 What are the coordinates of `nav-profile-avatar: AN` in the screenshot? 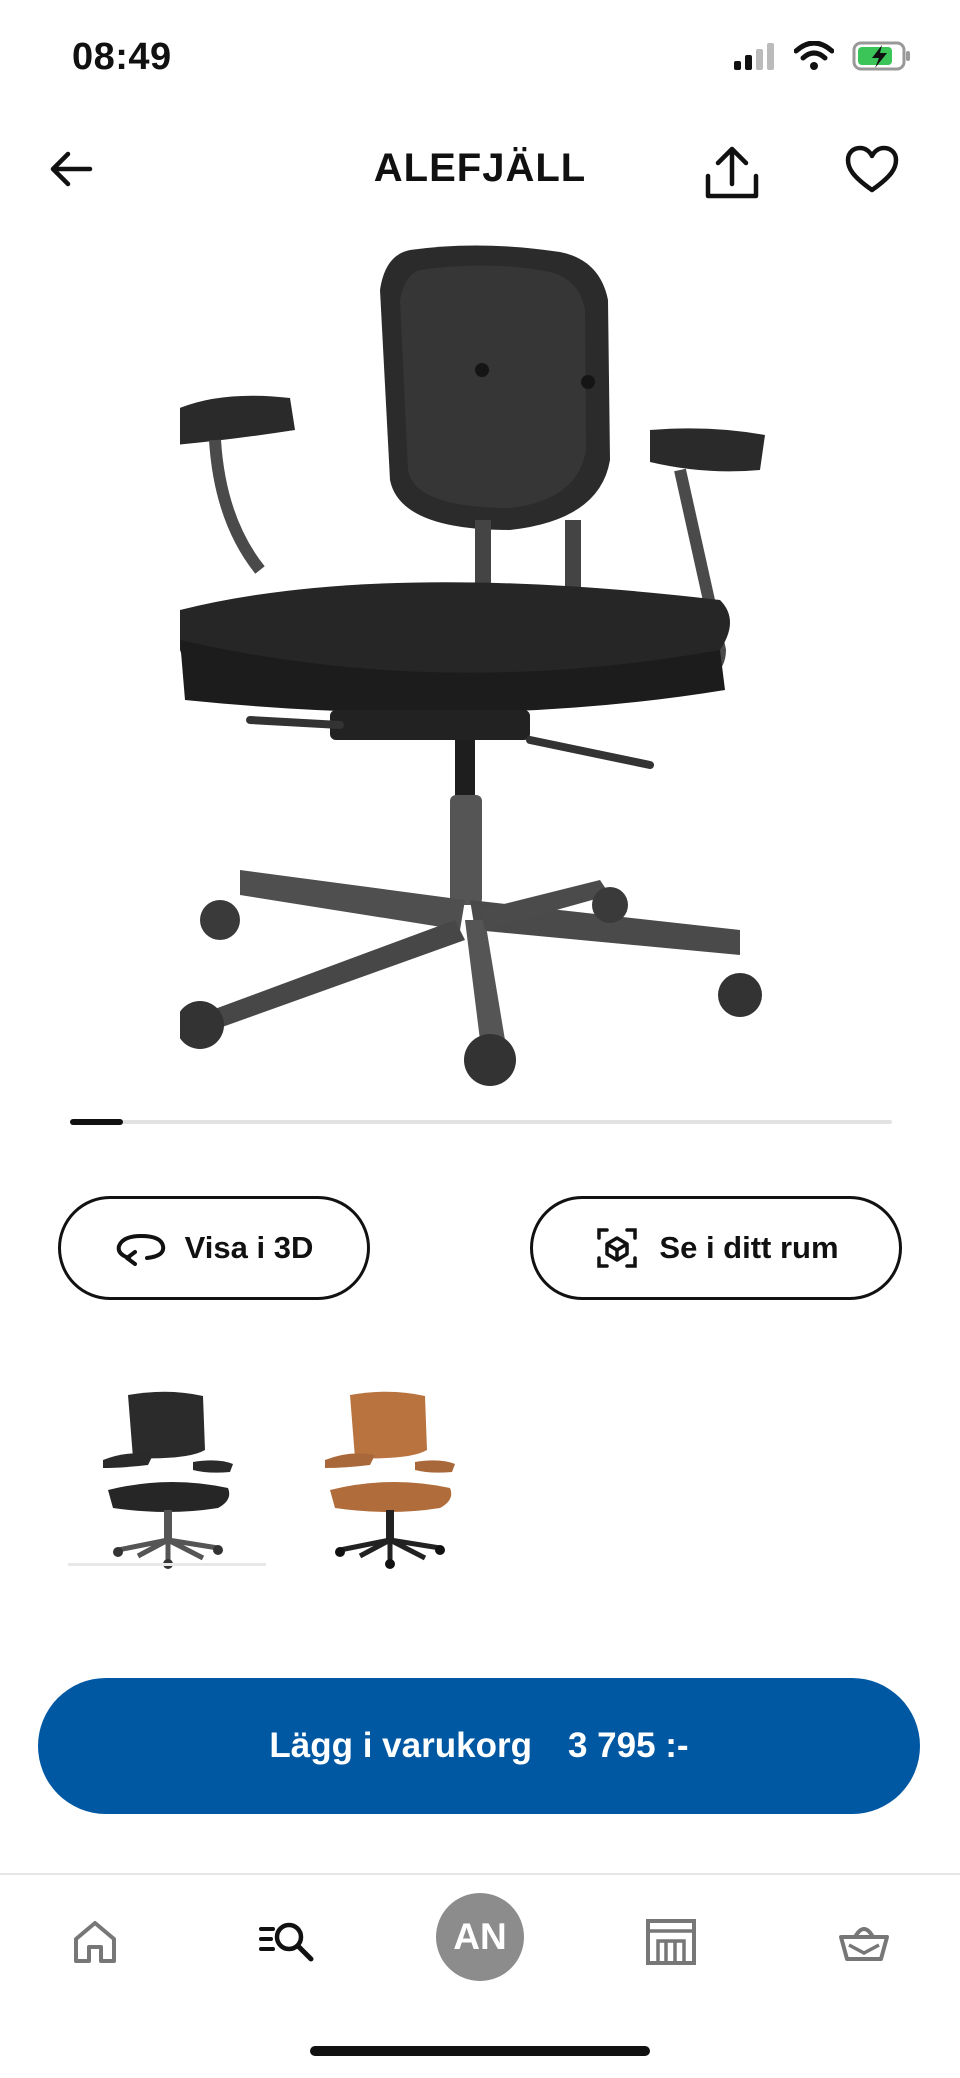 It's located at (480, 1937).